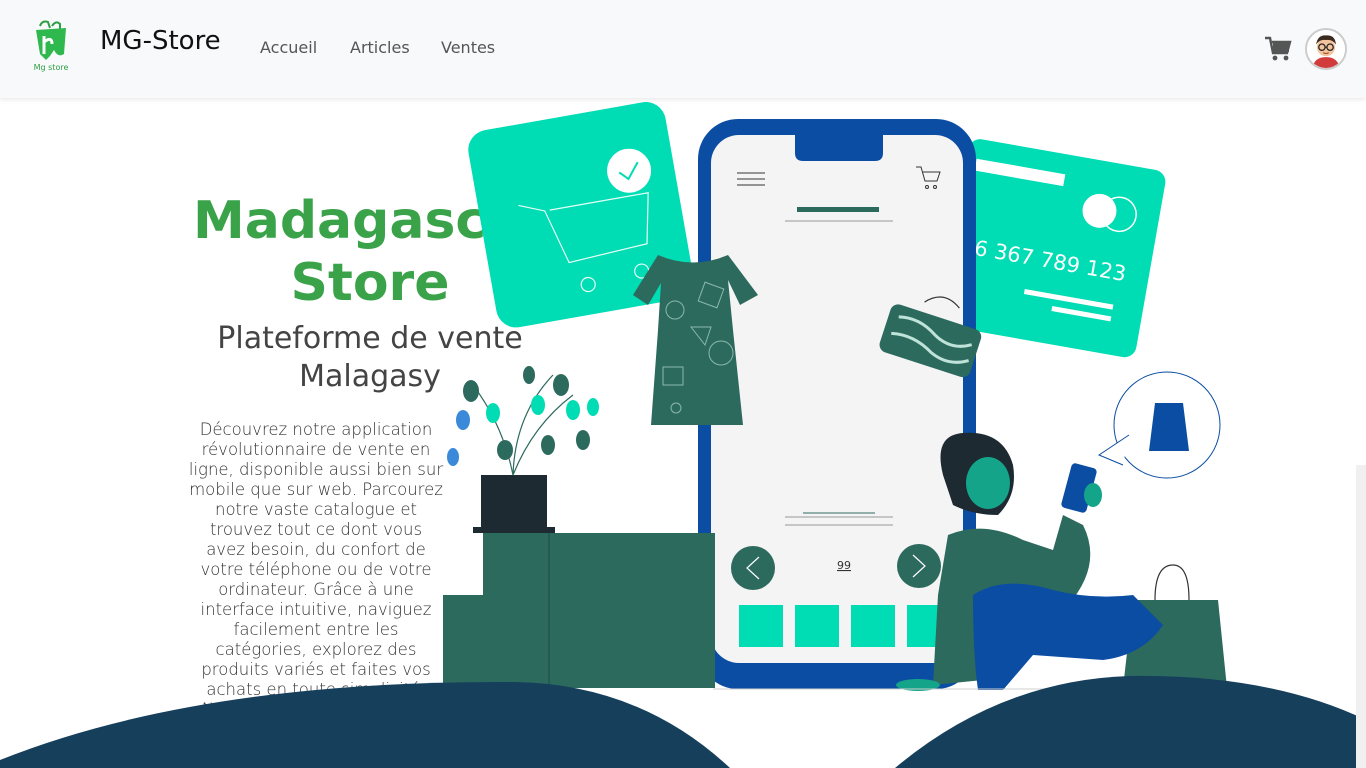 The width and height of the screenshot is (1366, 768). Describe the element at coordinates (1361, 616) in the screenshot. I see `scrollbar` at that location.